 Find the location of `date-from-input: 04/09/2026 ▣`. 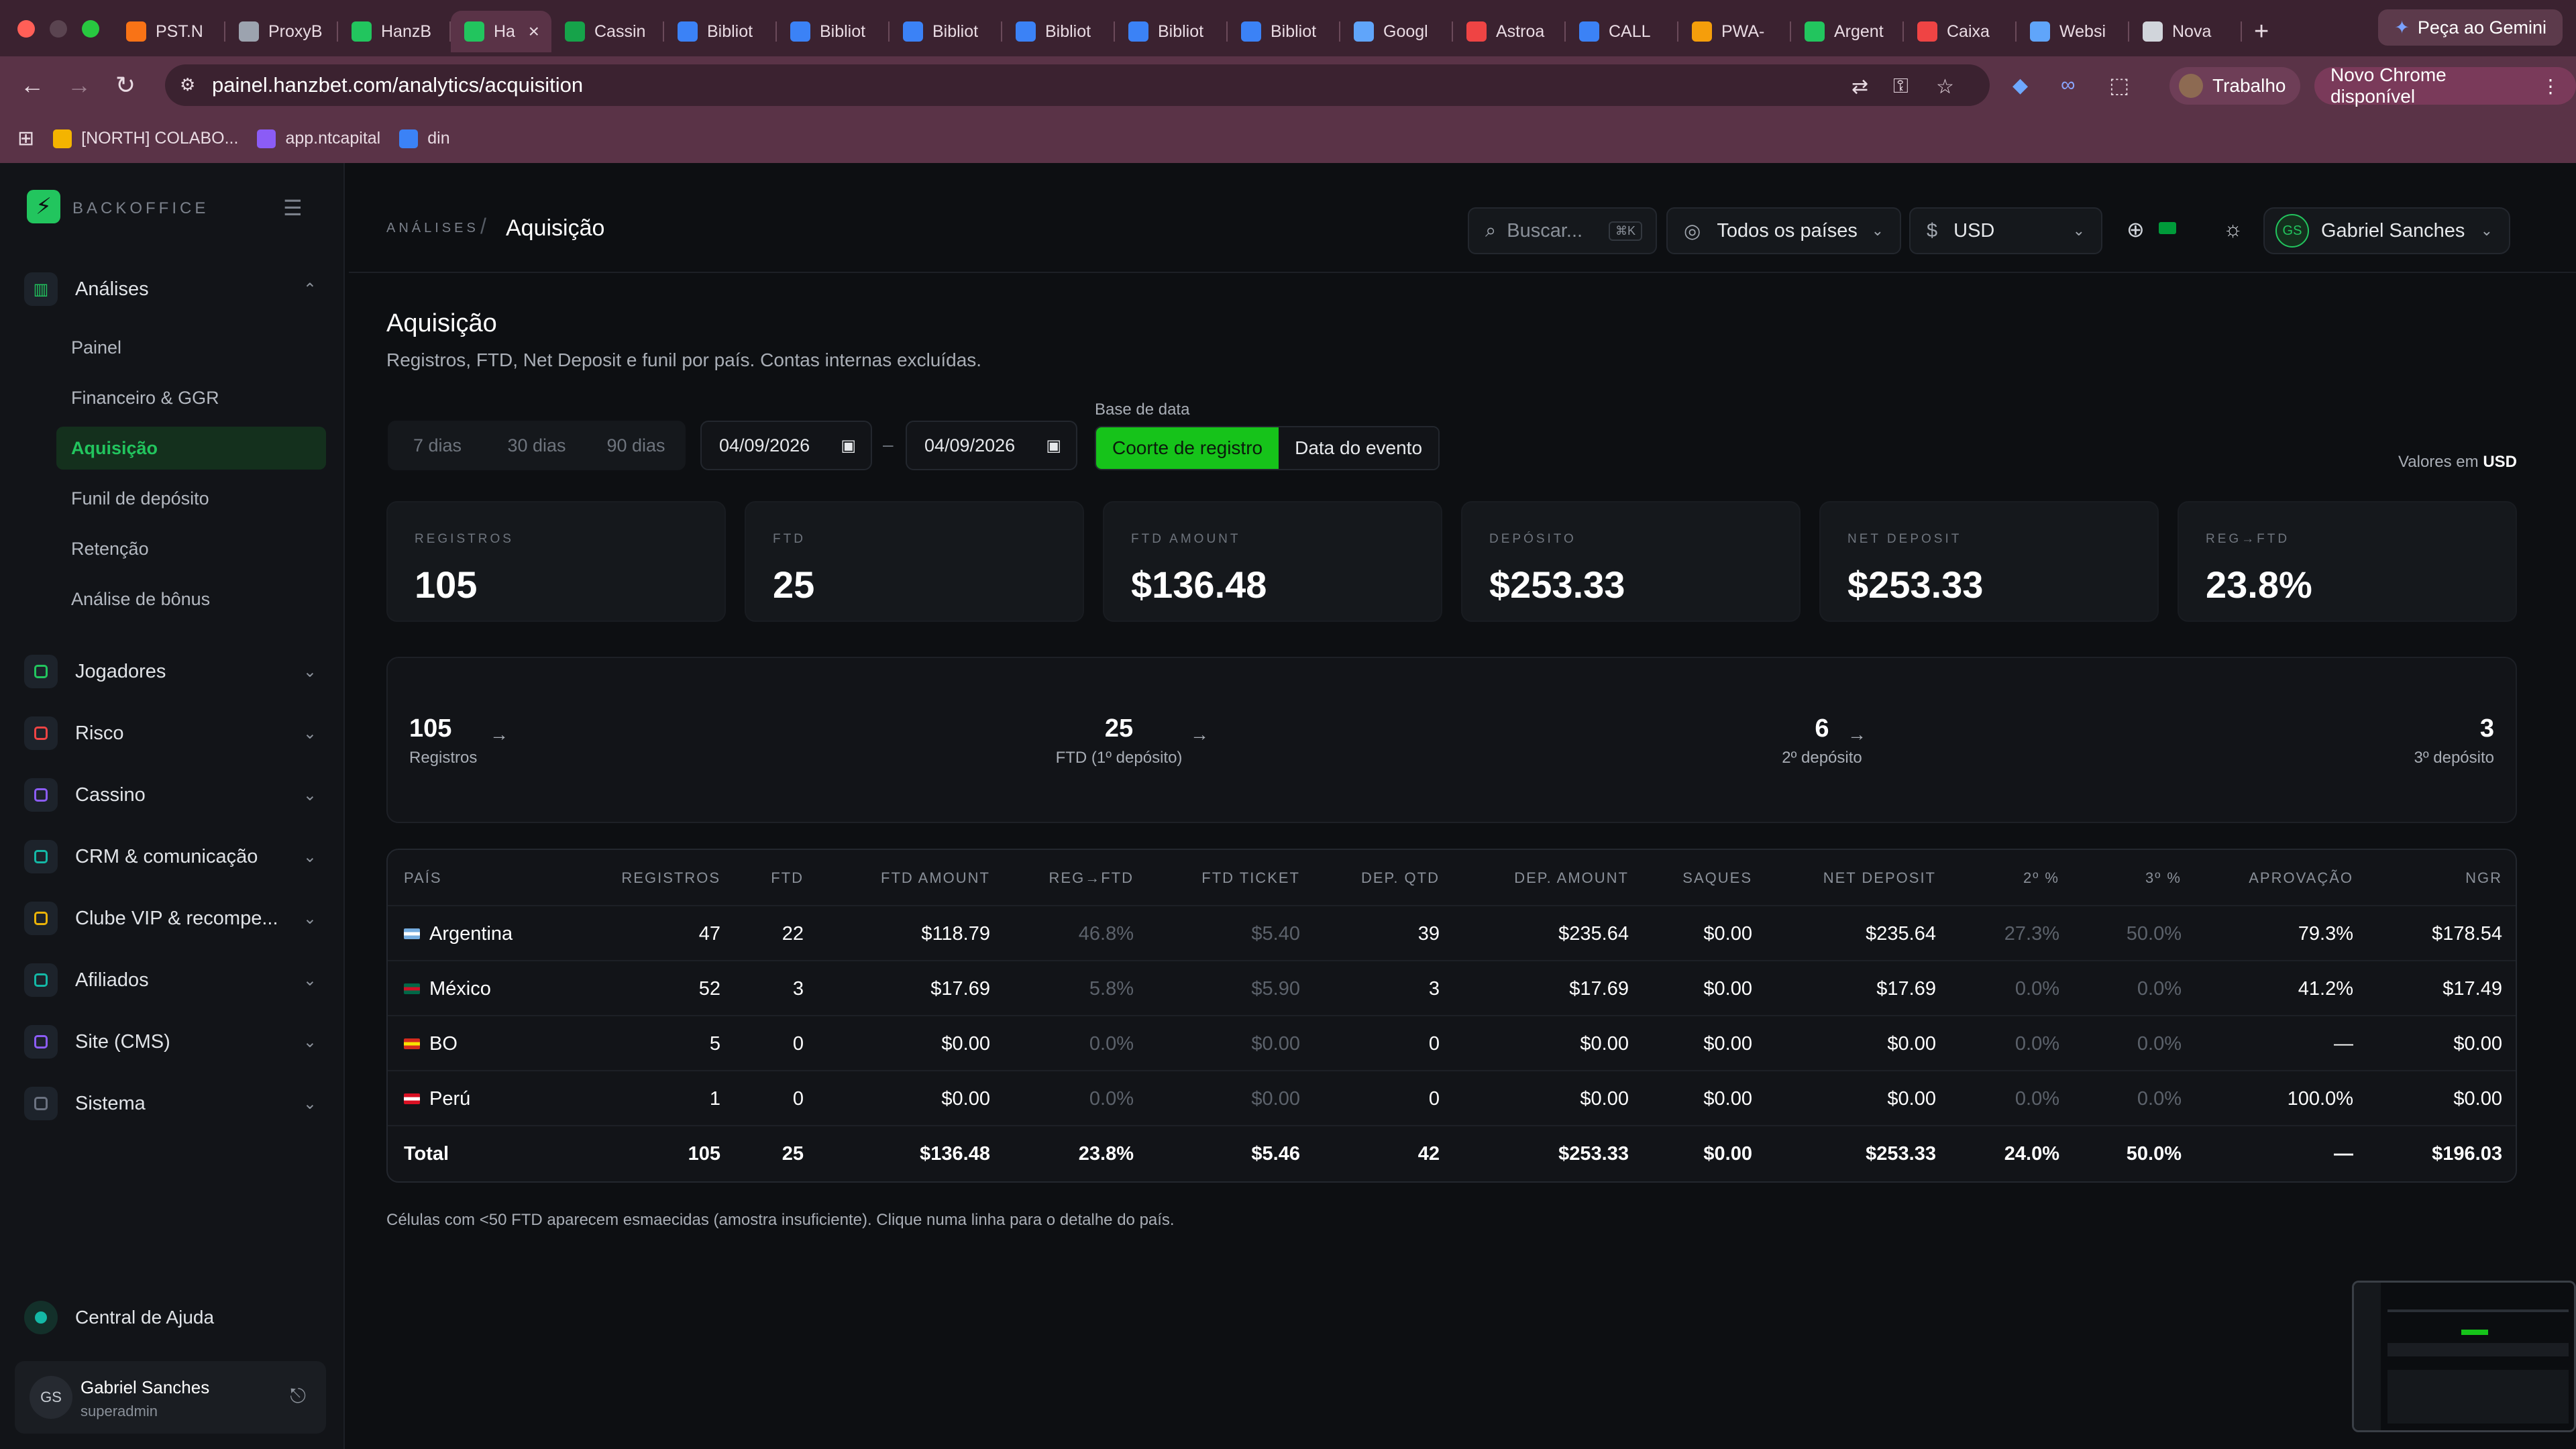

date-from-input: 04/09/2026 ▣ is located at coordinates (786, 445).